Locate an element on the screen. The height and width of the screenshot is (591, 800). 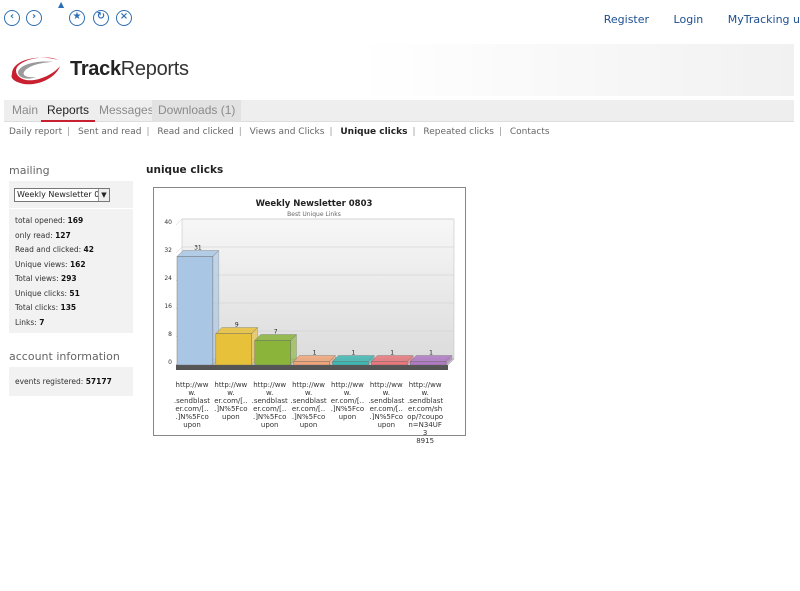
stat-read-and-clicked: Read and clicked: 42 is located at coordinates (54, 249).